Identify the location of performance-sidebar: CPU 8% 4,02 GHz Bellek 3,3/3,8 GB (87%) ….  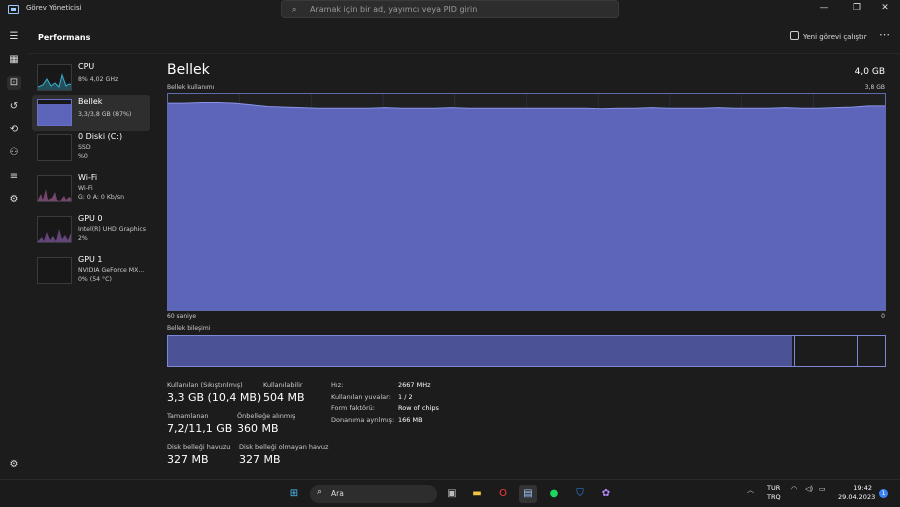
(91, 266).